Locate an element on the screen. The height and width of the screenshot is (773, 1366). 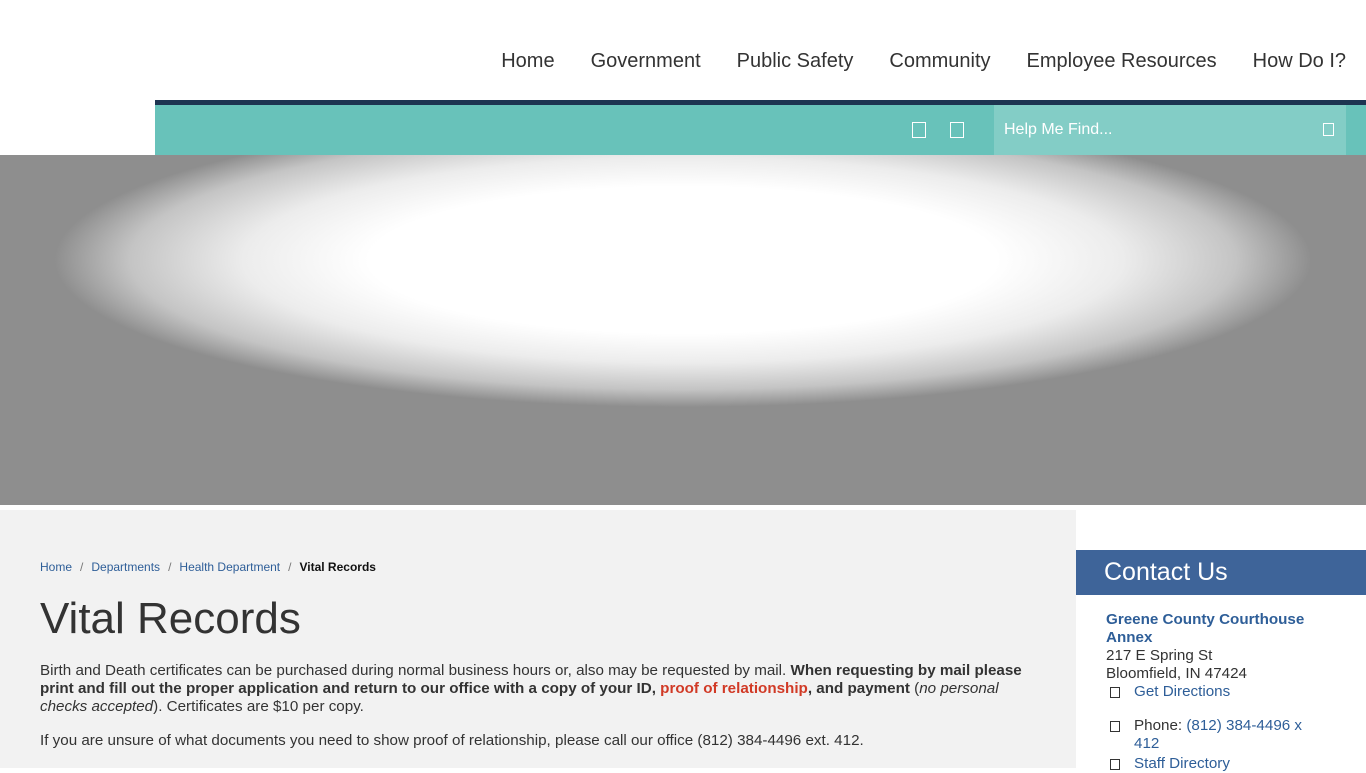
breadcrumb-current: Vital Records is located at coordinates (337, 567).